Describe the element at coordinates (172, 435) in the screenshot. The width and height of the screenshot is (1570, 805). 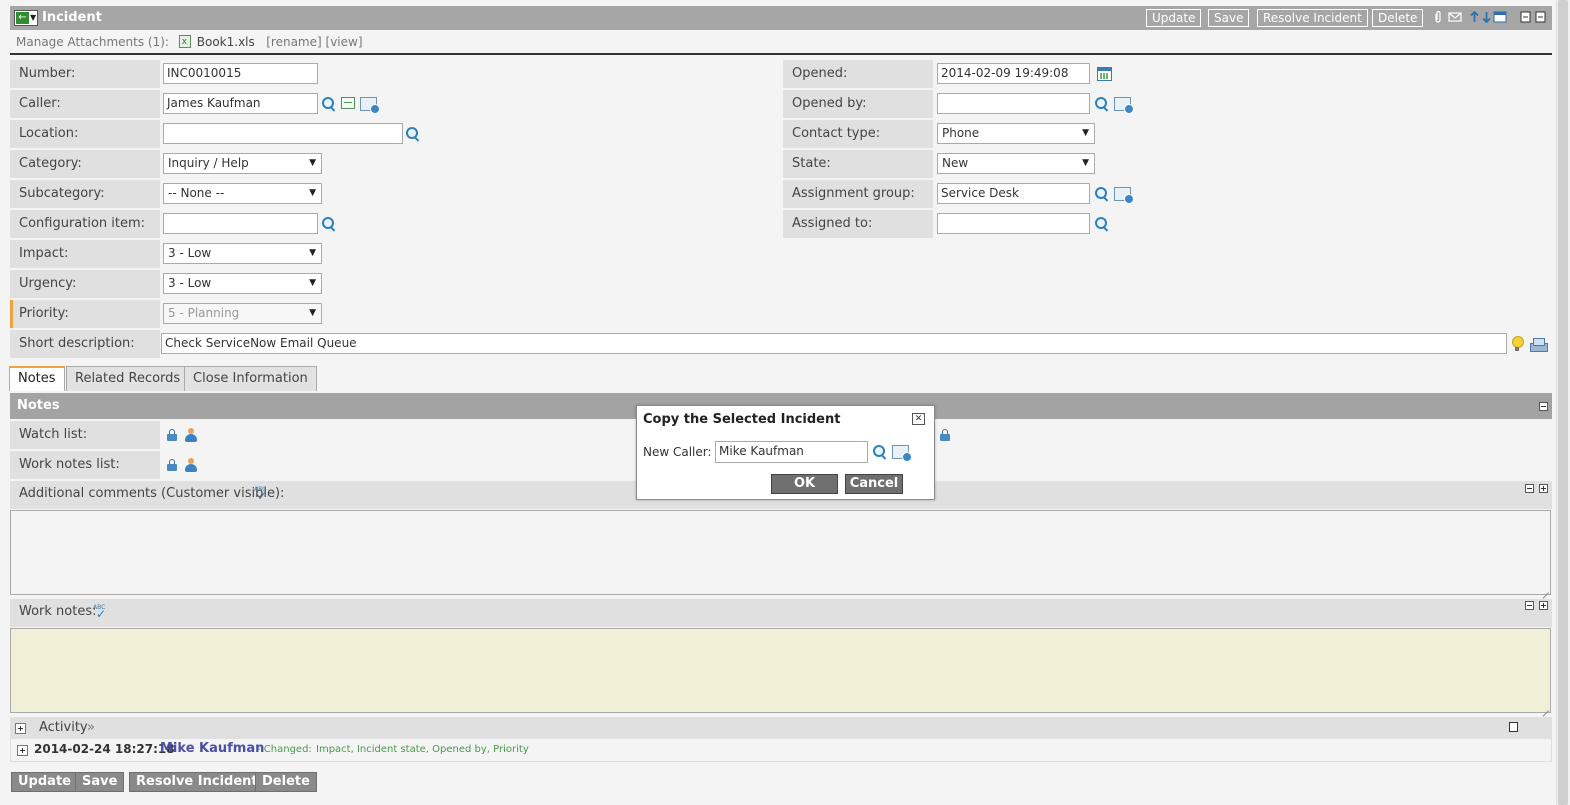
I see `watch-list-lock-icon` at that location.